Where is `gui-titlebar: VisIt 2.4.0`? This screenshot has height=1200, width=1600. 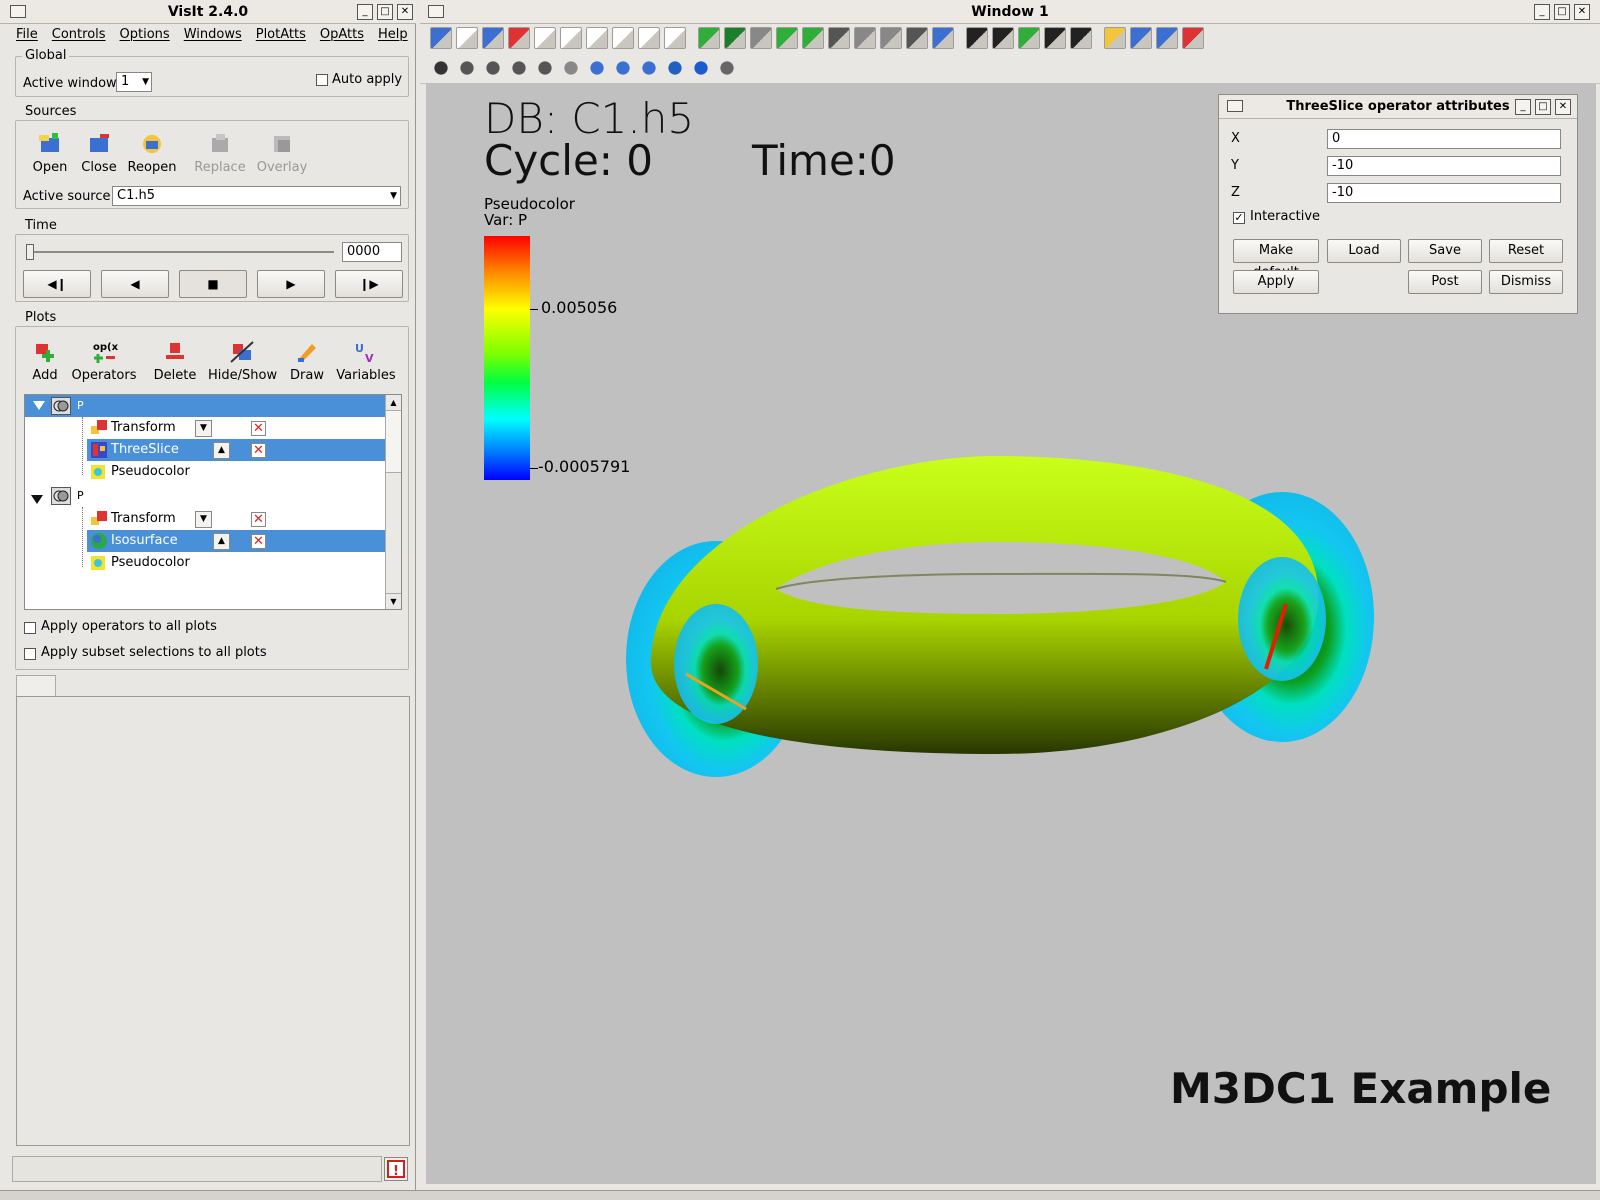 gui-titlebar: VisIt 2.4.0 is located at coordinates (208, 12).